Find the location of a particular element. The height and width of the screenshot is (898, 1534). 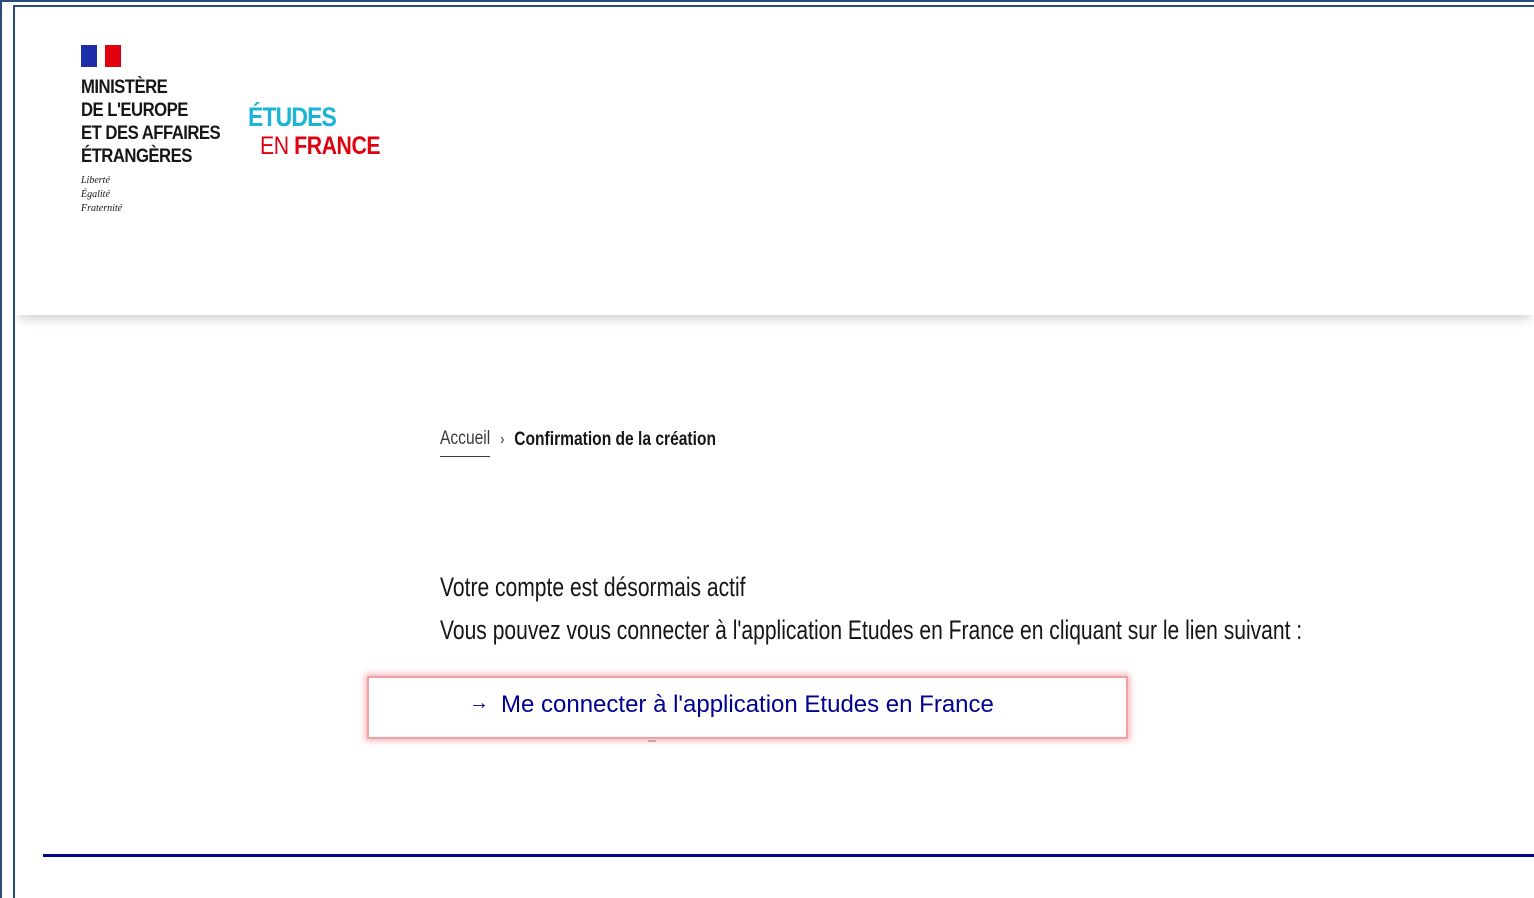

chevron-right-icon: › is located at coordinates (502, 439).